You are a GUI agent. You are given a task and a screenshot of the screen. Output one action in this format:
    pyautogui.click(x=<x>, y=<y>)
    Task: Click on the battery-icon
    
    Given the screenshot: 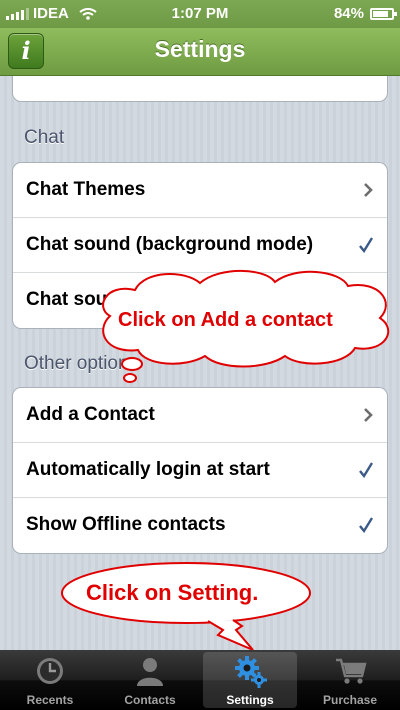 What is the action you would take?
    pyautogui.click(x=383, y=13)
    